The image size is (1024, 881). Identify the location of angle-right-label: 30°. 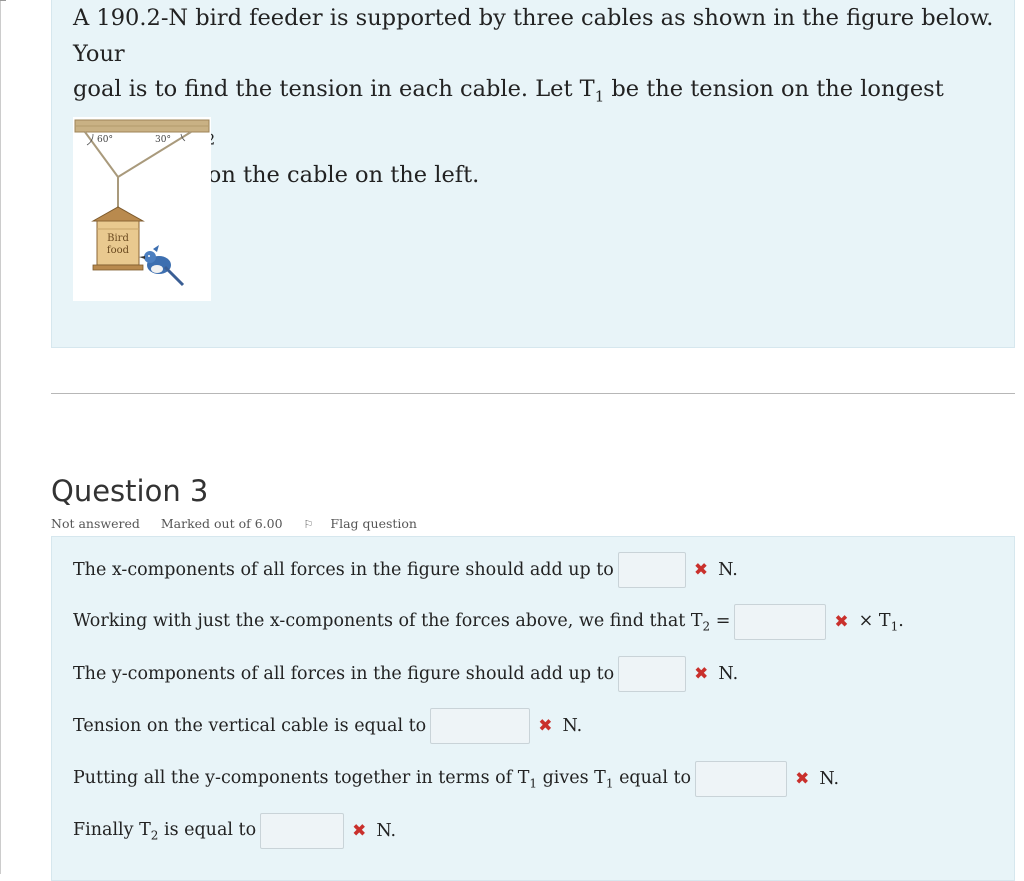
(163, 140).